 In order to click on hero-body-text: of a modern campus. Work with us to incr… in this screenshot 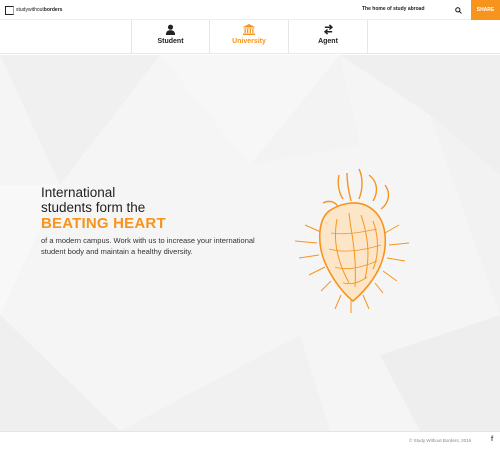, I will do `click(148, 246)`.